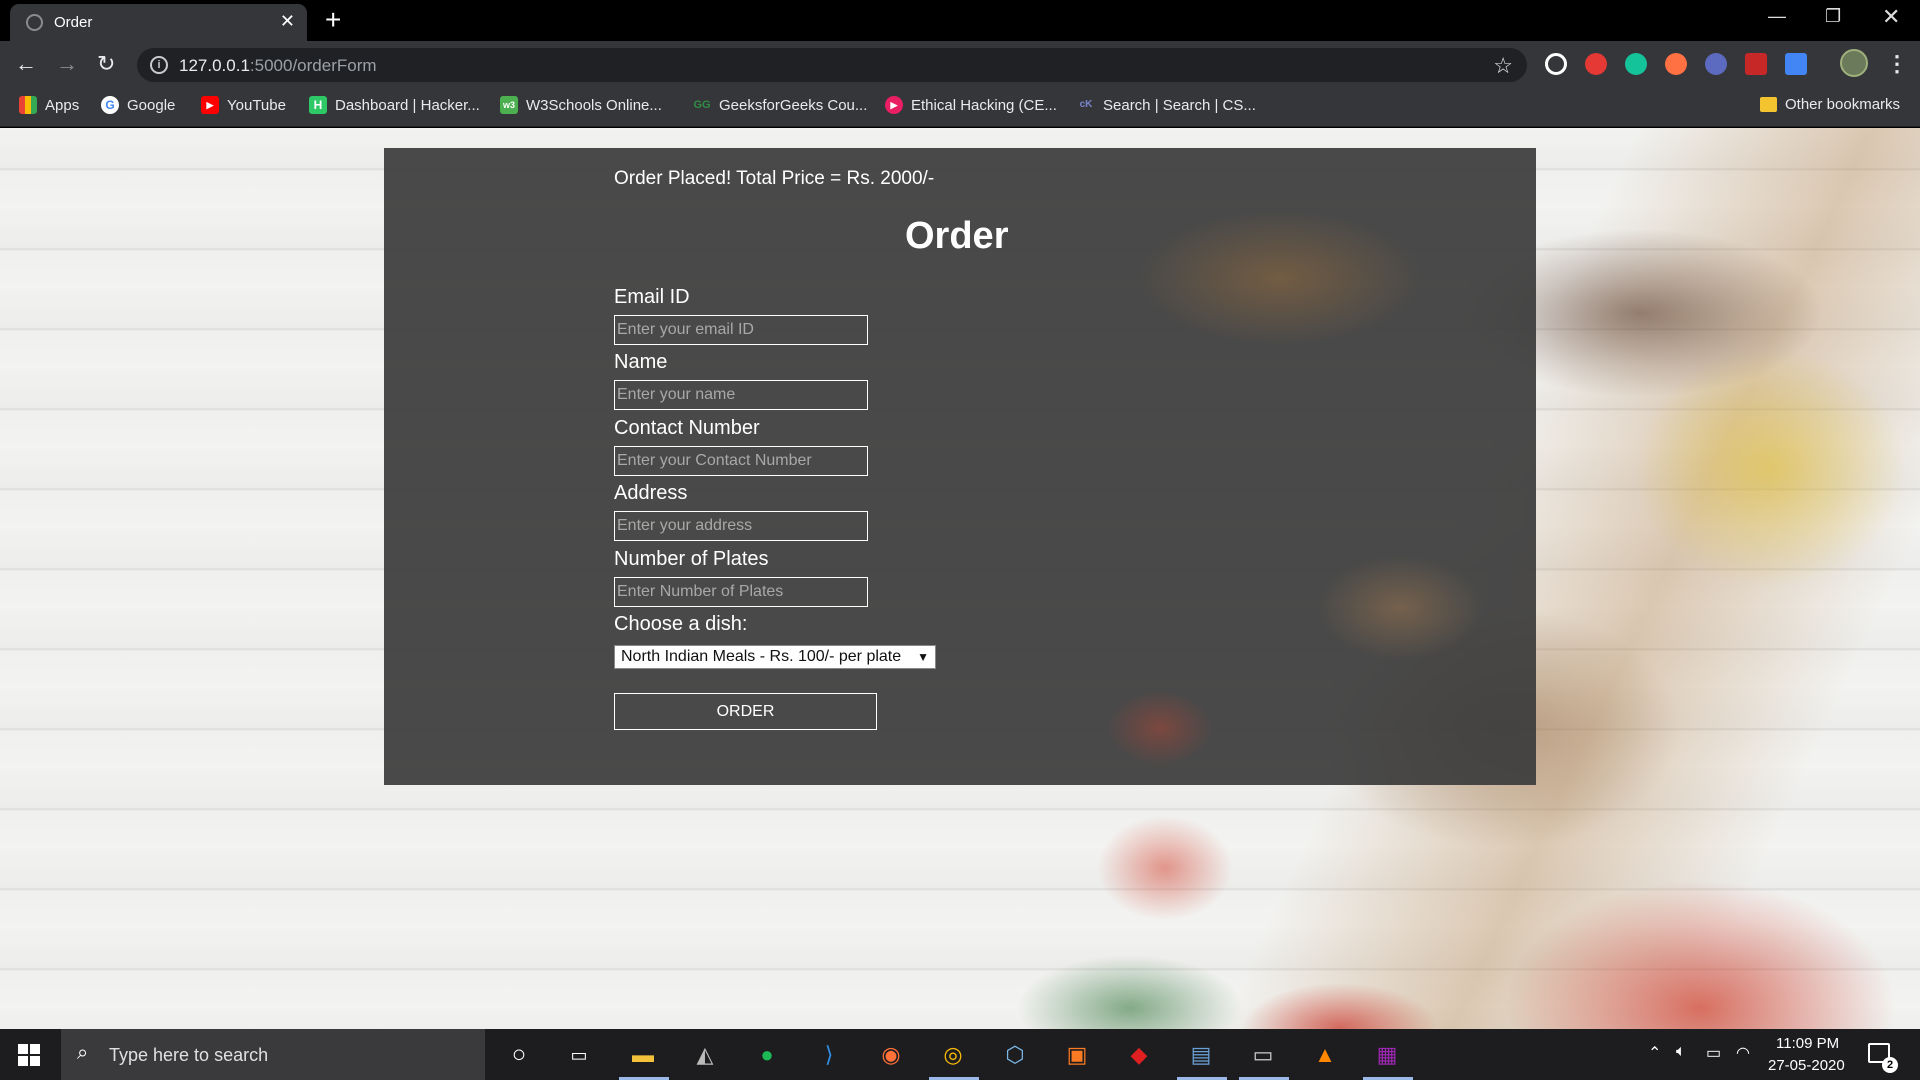 The image size is (1920, 1080). I want to click on order-button: ORDER, so click(745, 711).